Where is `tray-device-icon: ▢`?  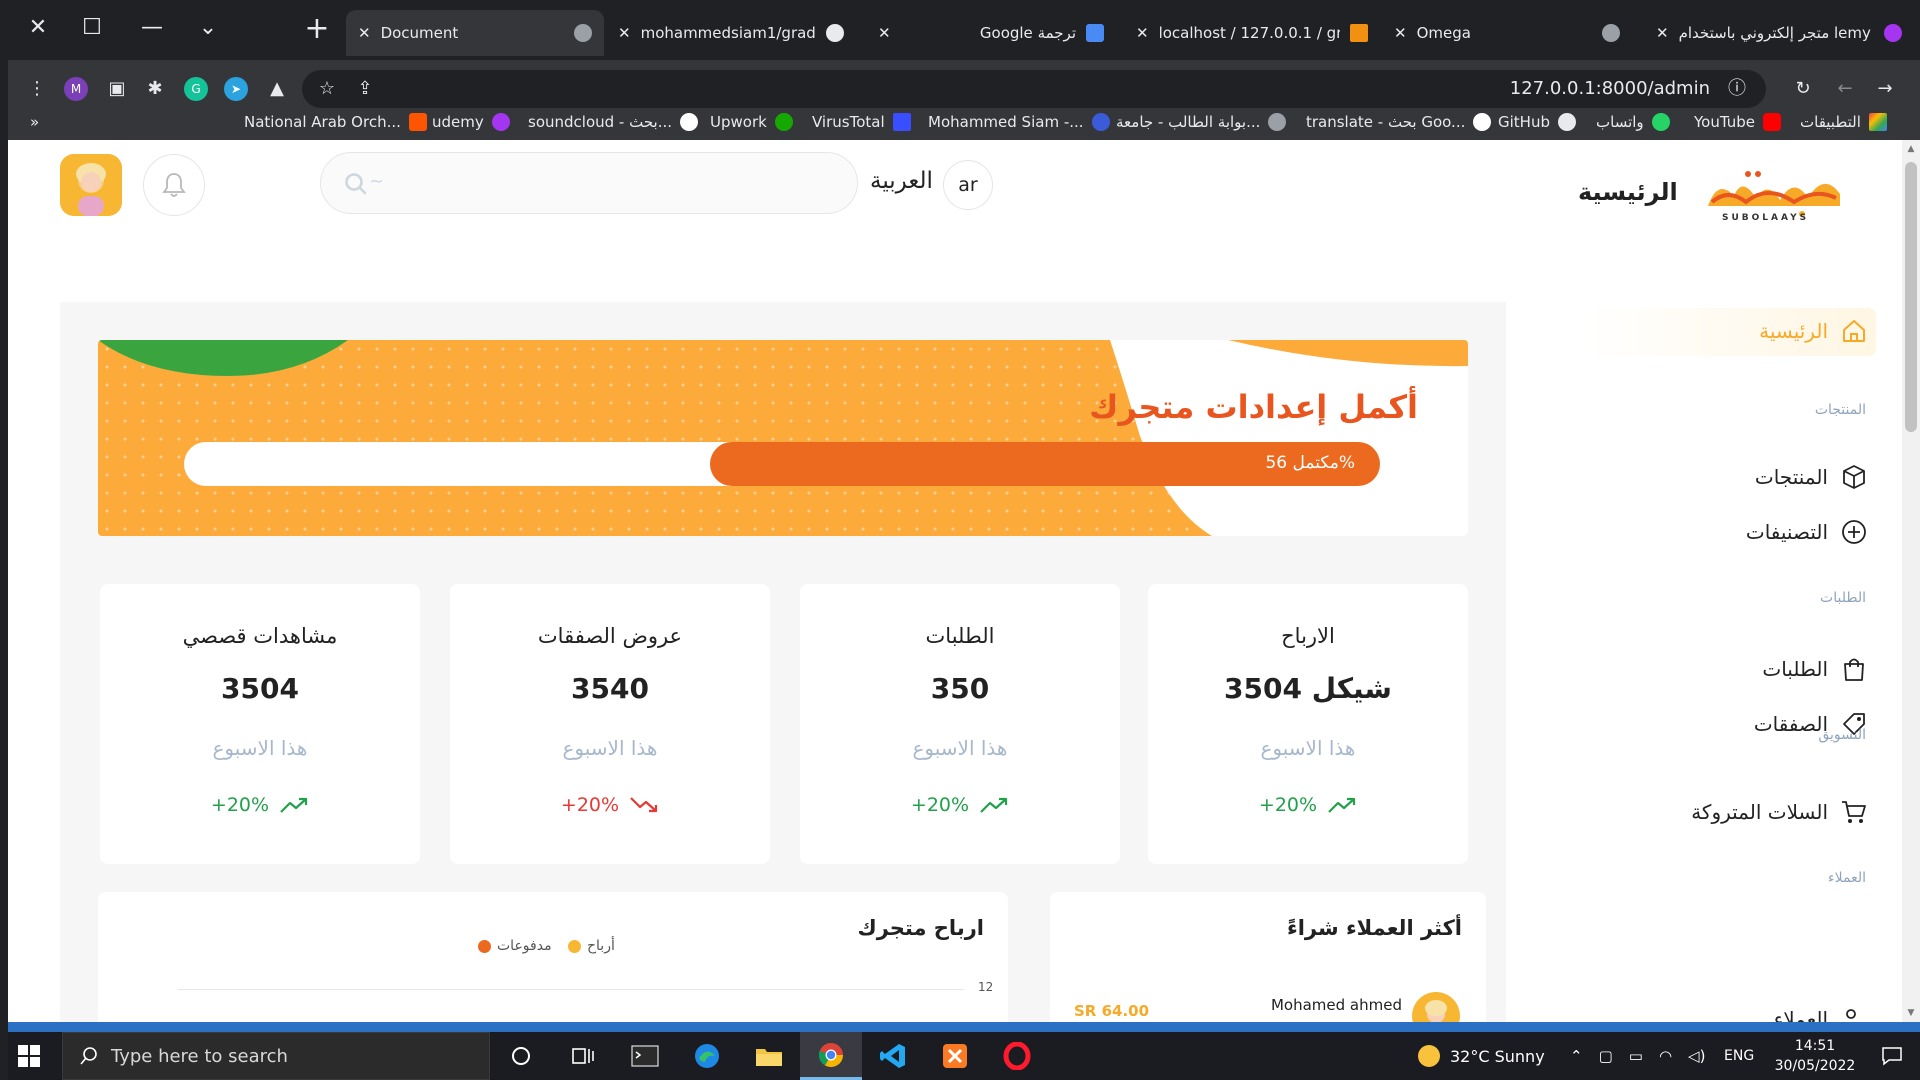
tray-device-icon: ▢ is located at coordinates (1606, 1056).